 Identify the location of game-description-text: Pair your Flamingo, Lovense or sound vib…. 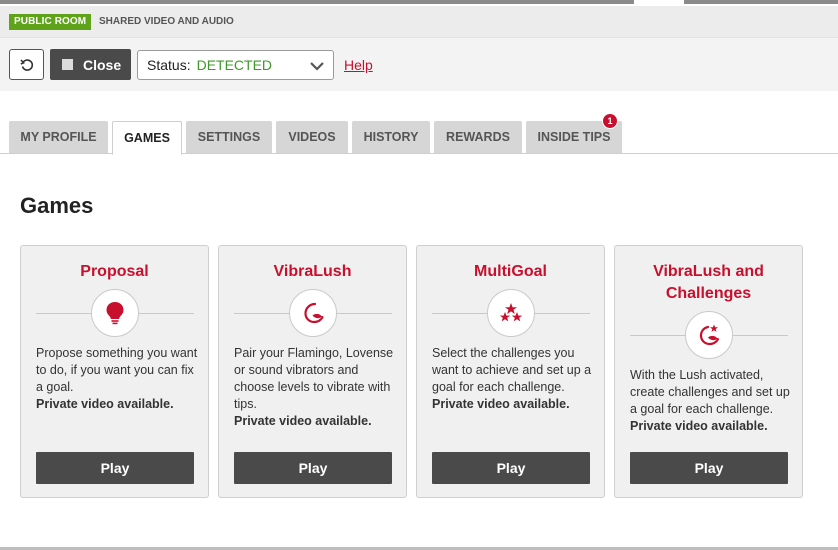
(314, 378).